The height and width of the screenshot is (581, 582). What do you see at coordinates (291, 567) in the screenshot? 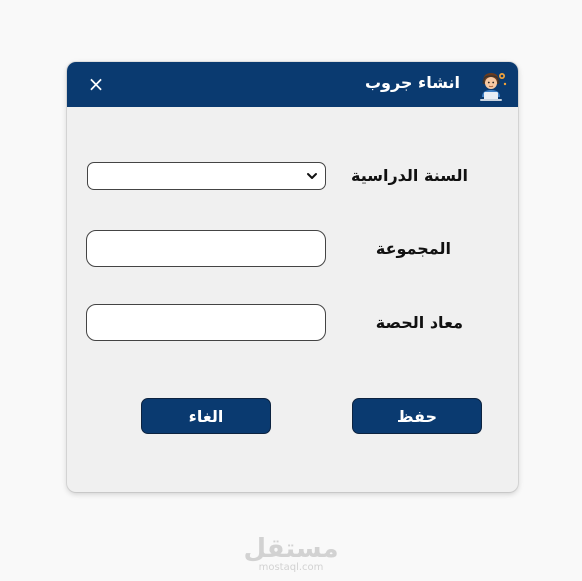
I see `watermark-domain: mostaql.com` at bounding box center [291, 567].